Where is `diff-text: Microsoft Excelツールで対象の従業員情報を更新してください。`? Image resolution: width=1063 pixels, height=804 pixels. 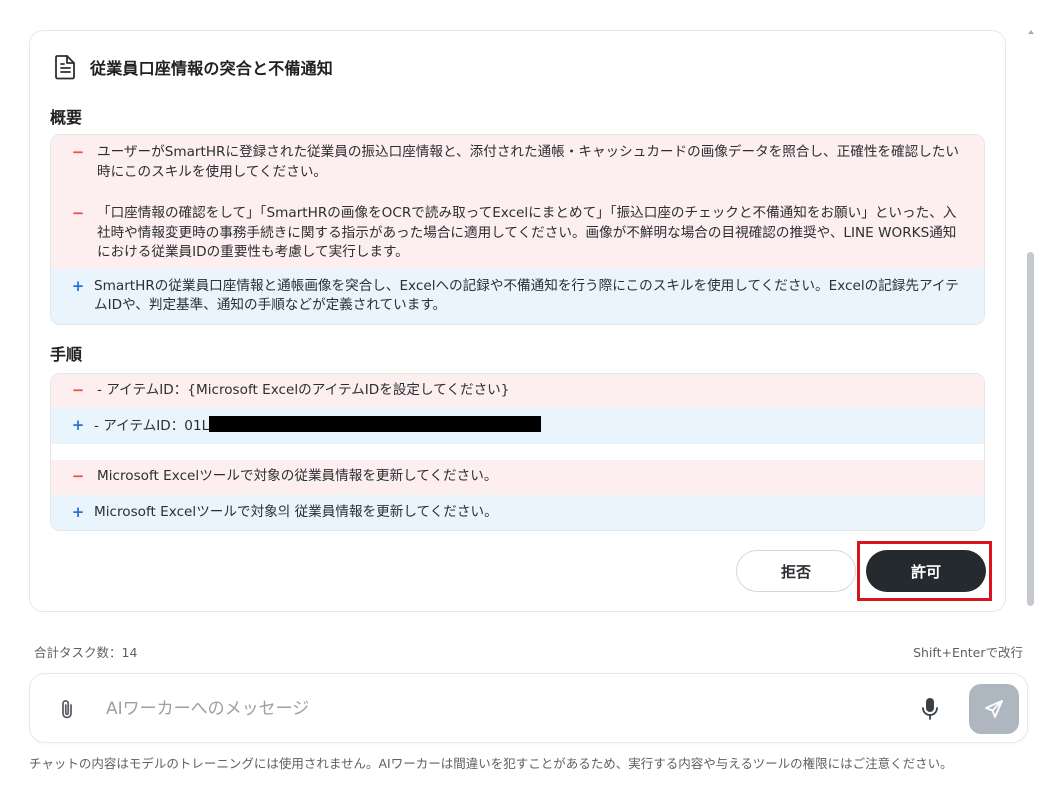 diff-text: Microsoft Excelツールで対象の従業員情報を更新してください。 is located at coordinates (297, 476).